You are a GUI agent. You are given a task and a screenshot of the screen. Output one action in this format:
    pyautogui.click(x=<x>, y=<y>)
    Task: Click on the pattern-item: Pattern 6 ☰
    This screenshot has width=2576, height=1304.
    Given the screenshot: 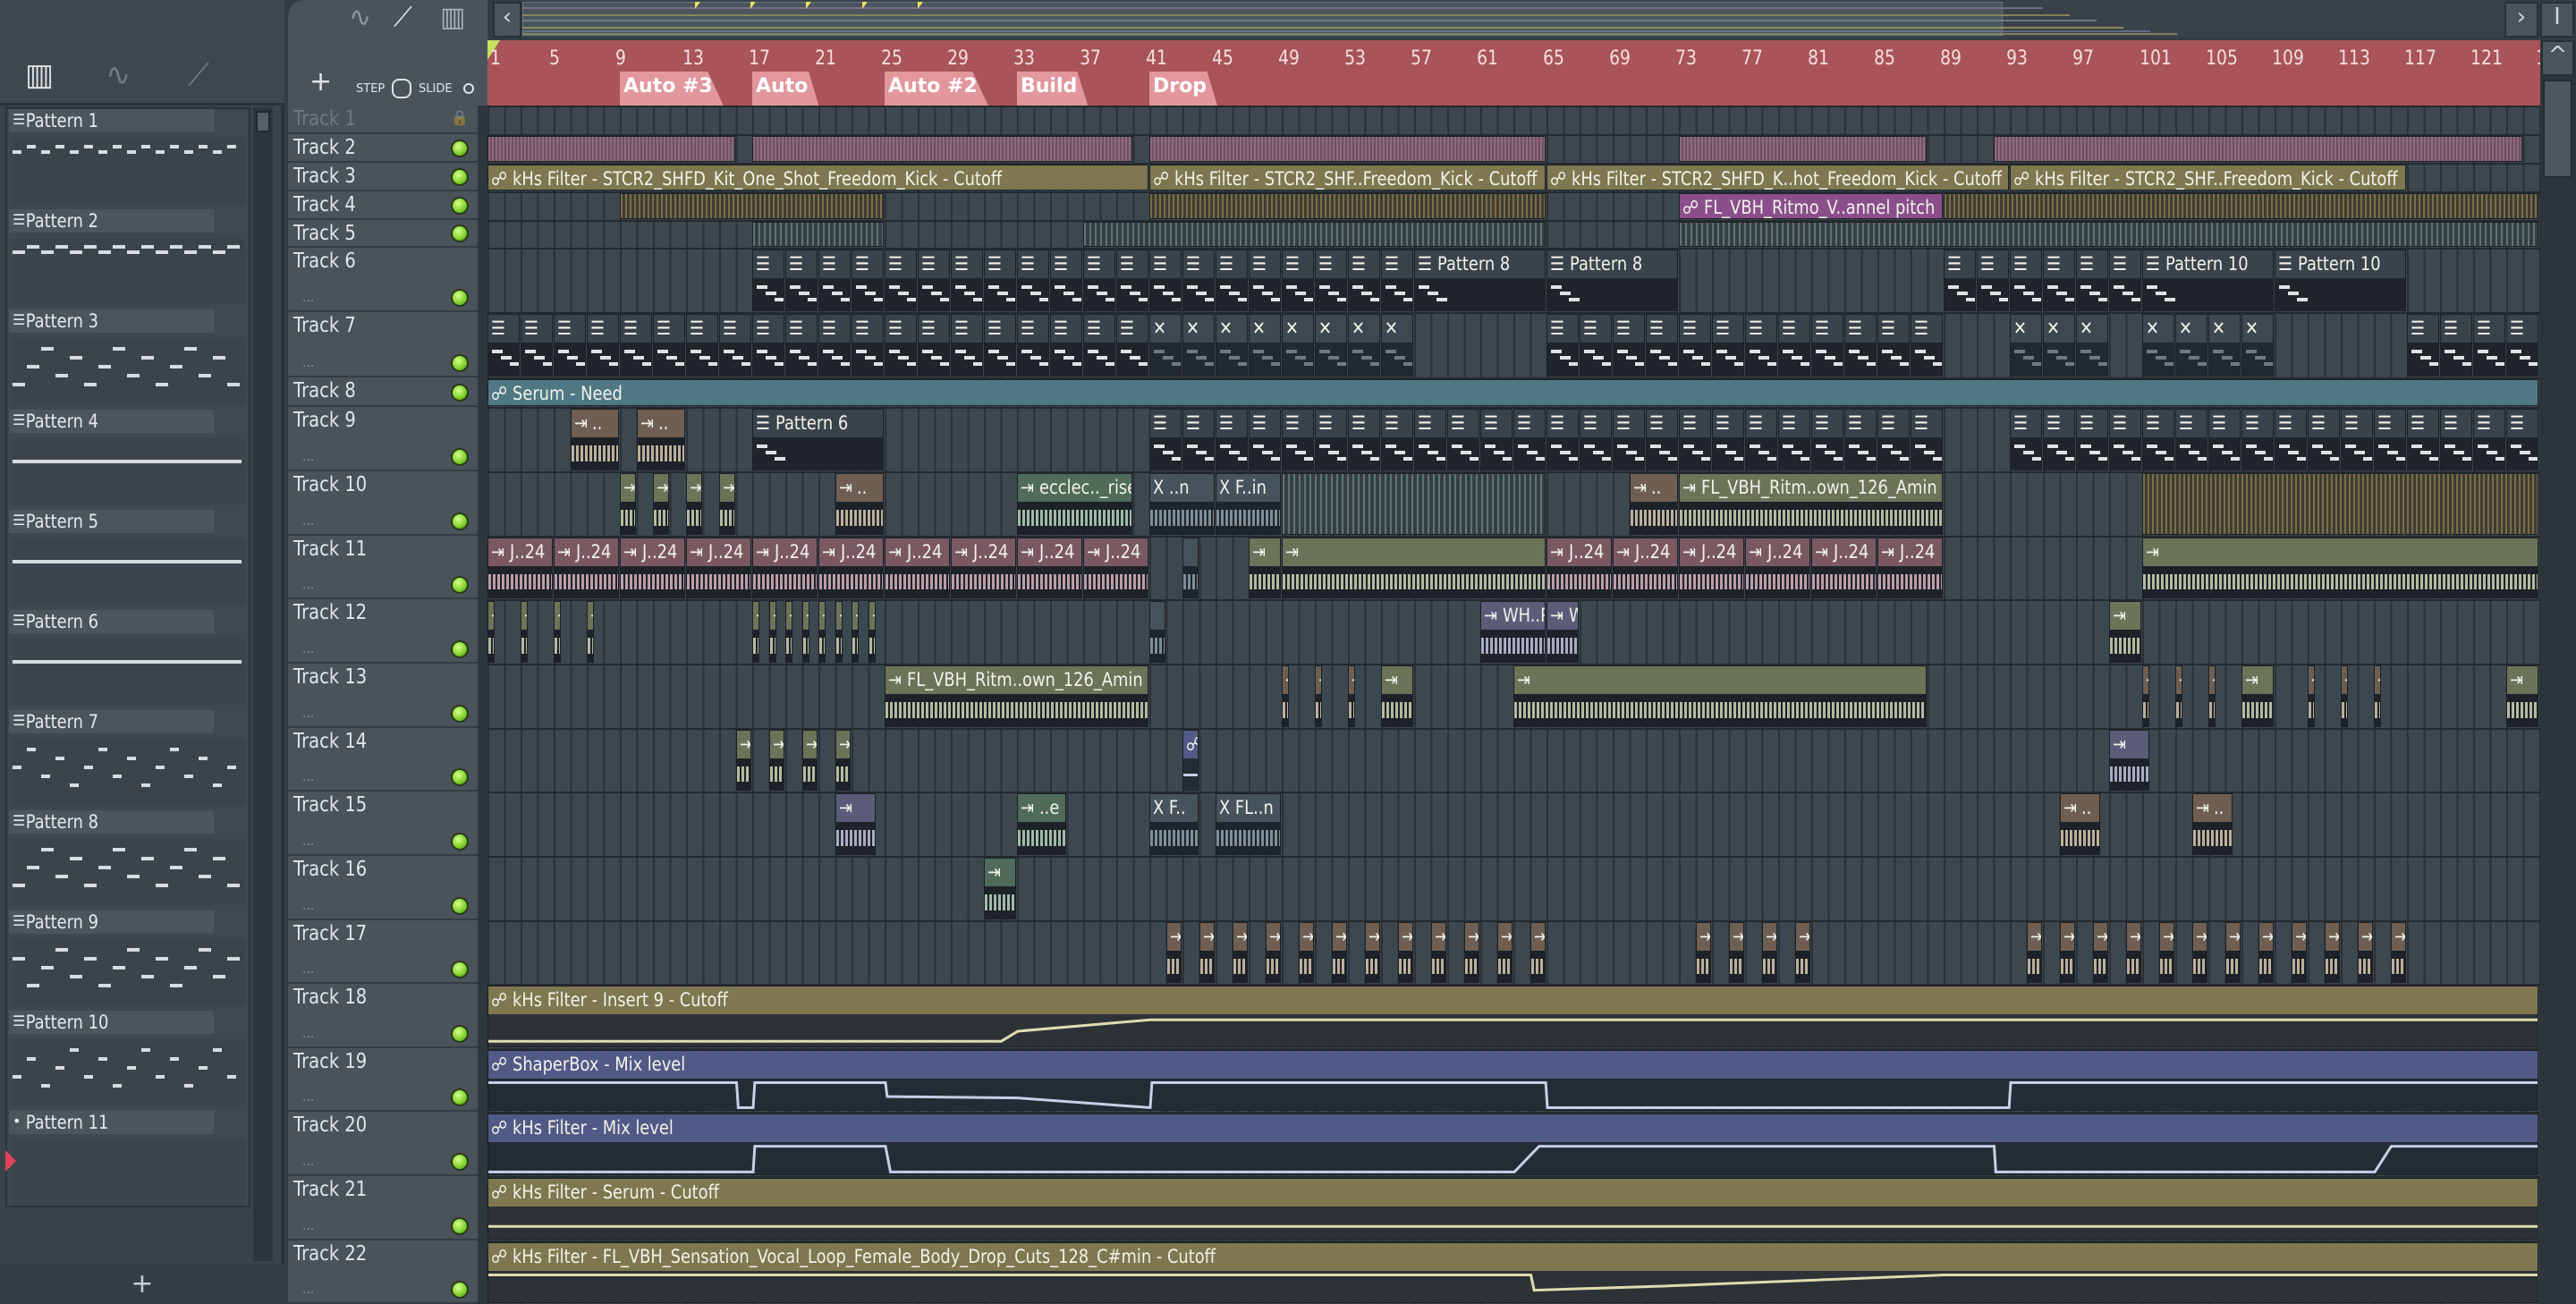 What is the action you would take?
    pyautogui.click(x=129, y=660)
    